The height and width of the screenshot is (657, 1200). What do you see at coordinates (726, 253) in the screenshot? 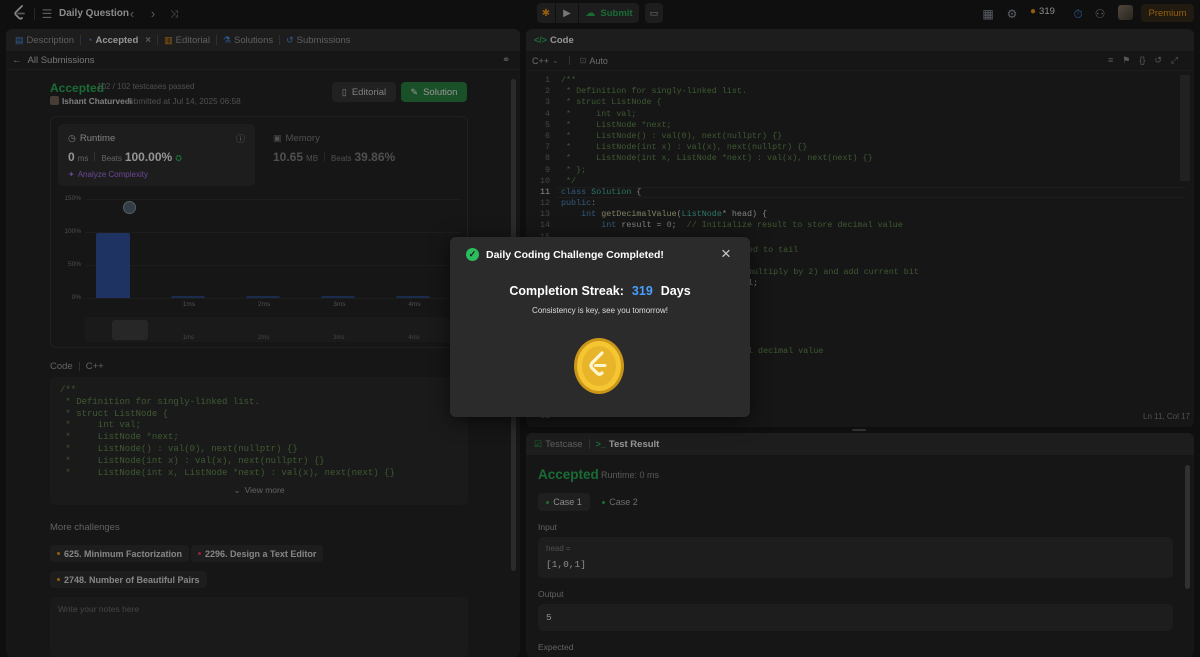
I see `close-icon: ×` at bounding box center [726, 253].